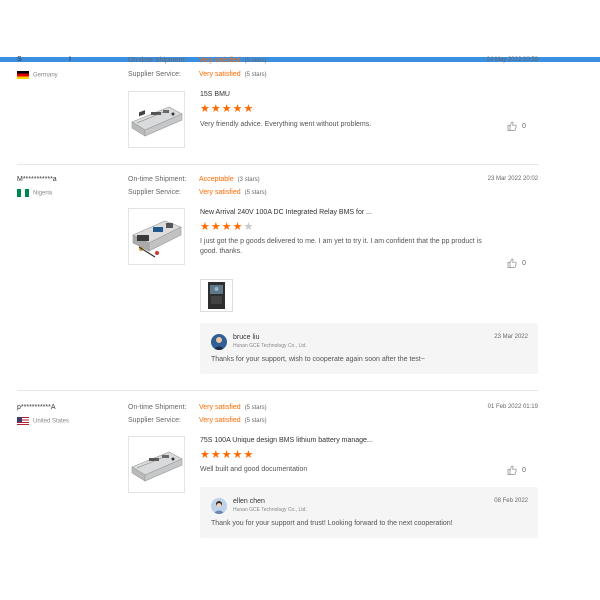 This screenshot has height=600, width=600. What do you see at coordinates (216, 179) in the screenshot?
I see `on-time-value: Acceptable` at bounding box center [216, 179].